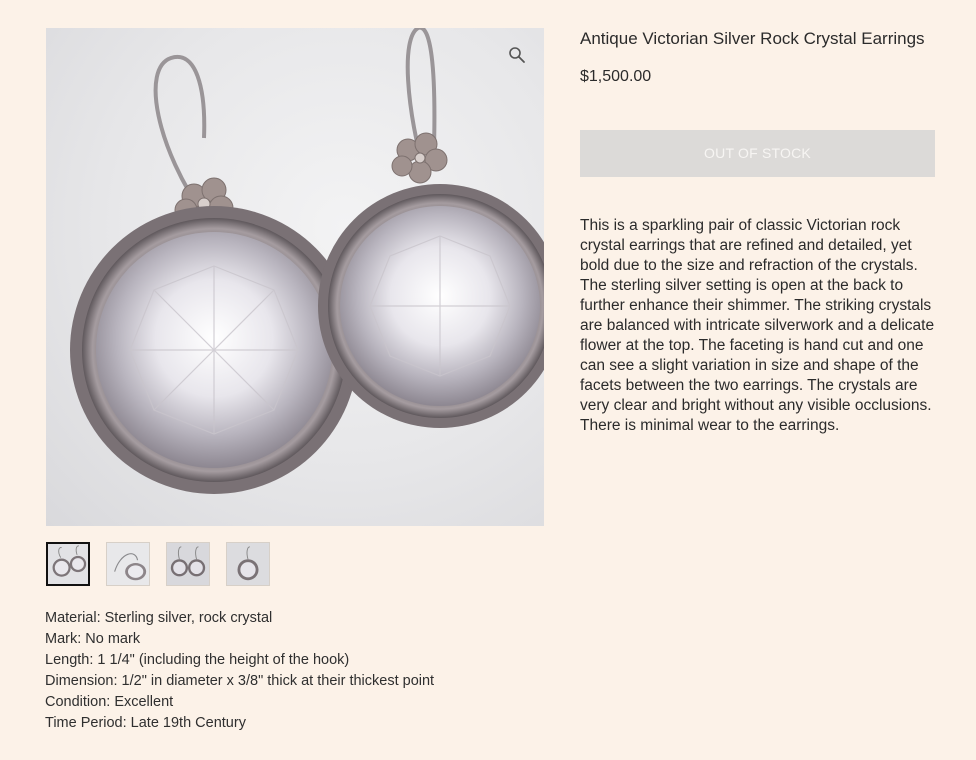  What do you see at coordinates (517, 55) in the screenshot?
I see `magnifier-icon` at bounding box center [517, 55].